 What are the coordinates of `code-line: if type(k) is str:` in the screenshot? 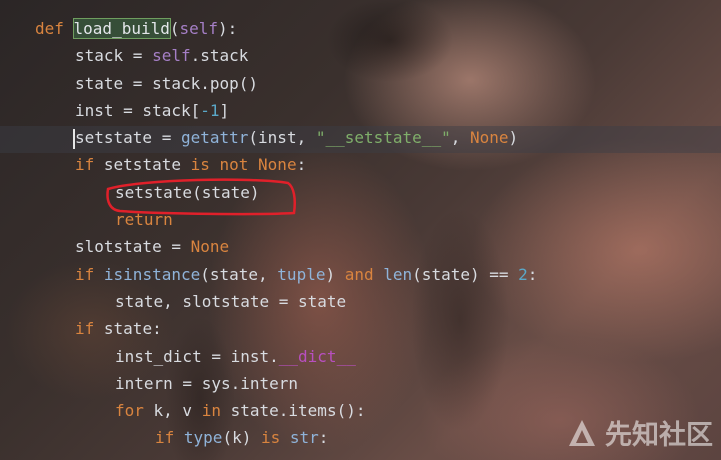 It's located at (268, 437).